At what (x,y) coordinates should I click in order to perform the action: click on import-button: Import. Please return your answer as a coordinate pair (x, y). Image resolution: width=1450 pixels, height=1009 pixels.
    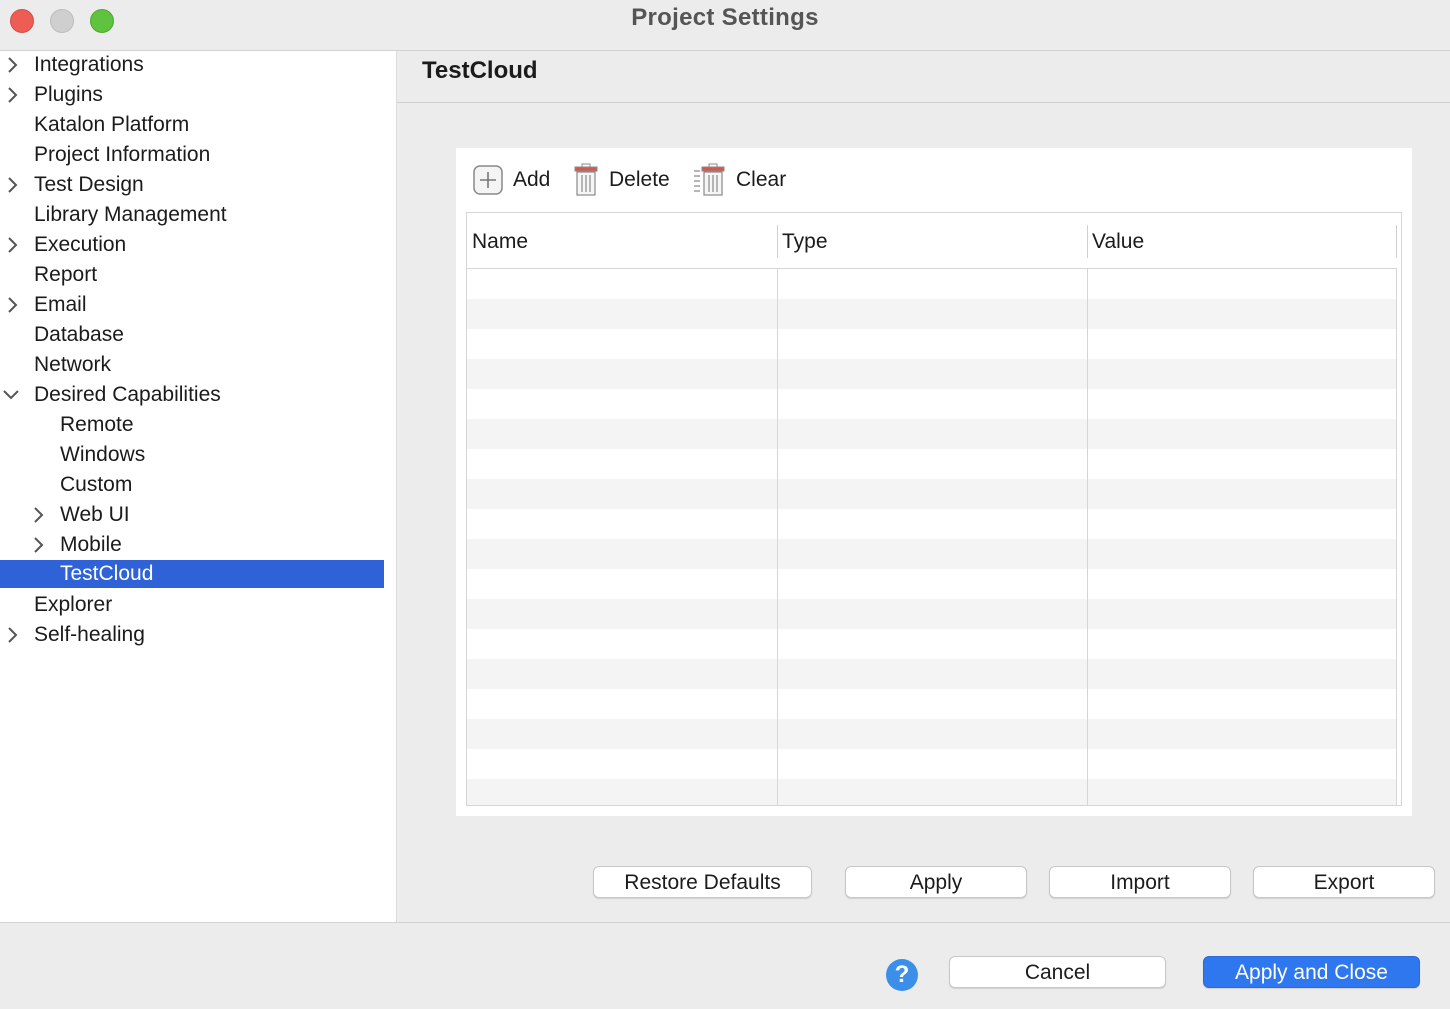
    Looking at the image, I should click on (1140, 882).